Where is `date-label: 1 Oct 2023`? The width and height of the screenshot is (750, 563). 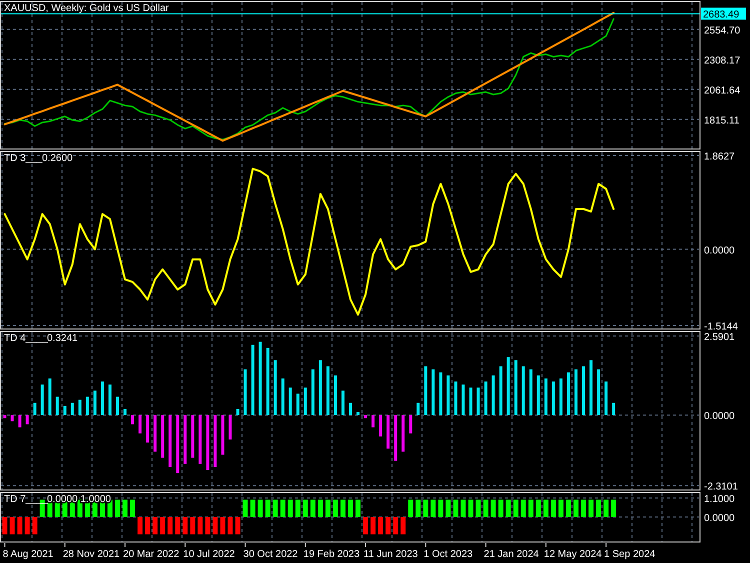
date-label: 1 Oct 2023 is located at coordinates (448, 554).